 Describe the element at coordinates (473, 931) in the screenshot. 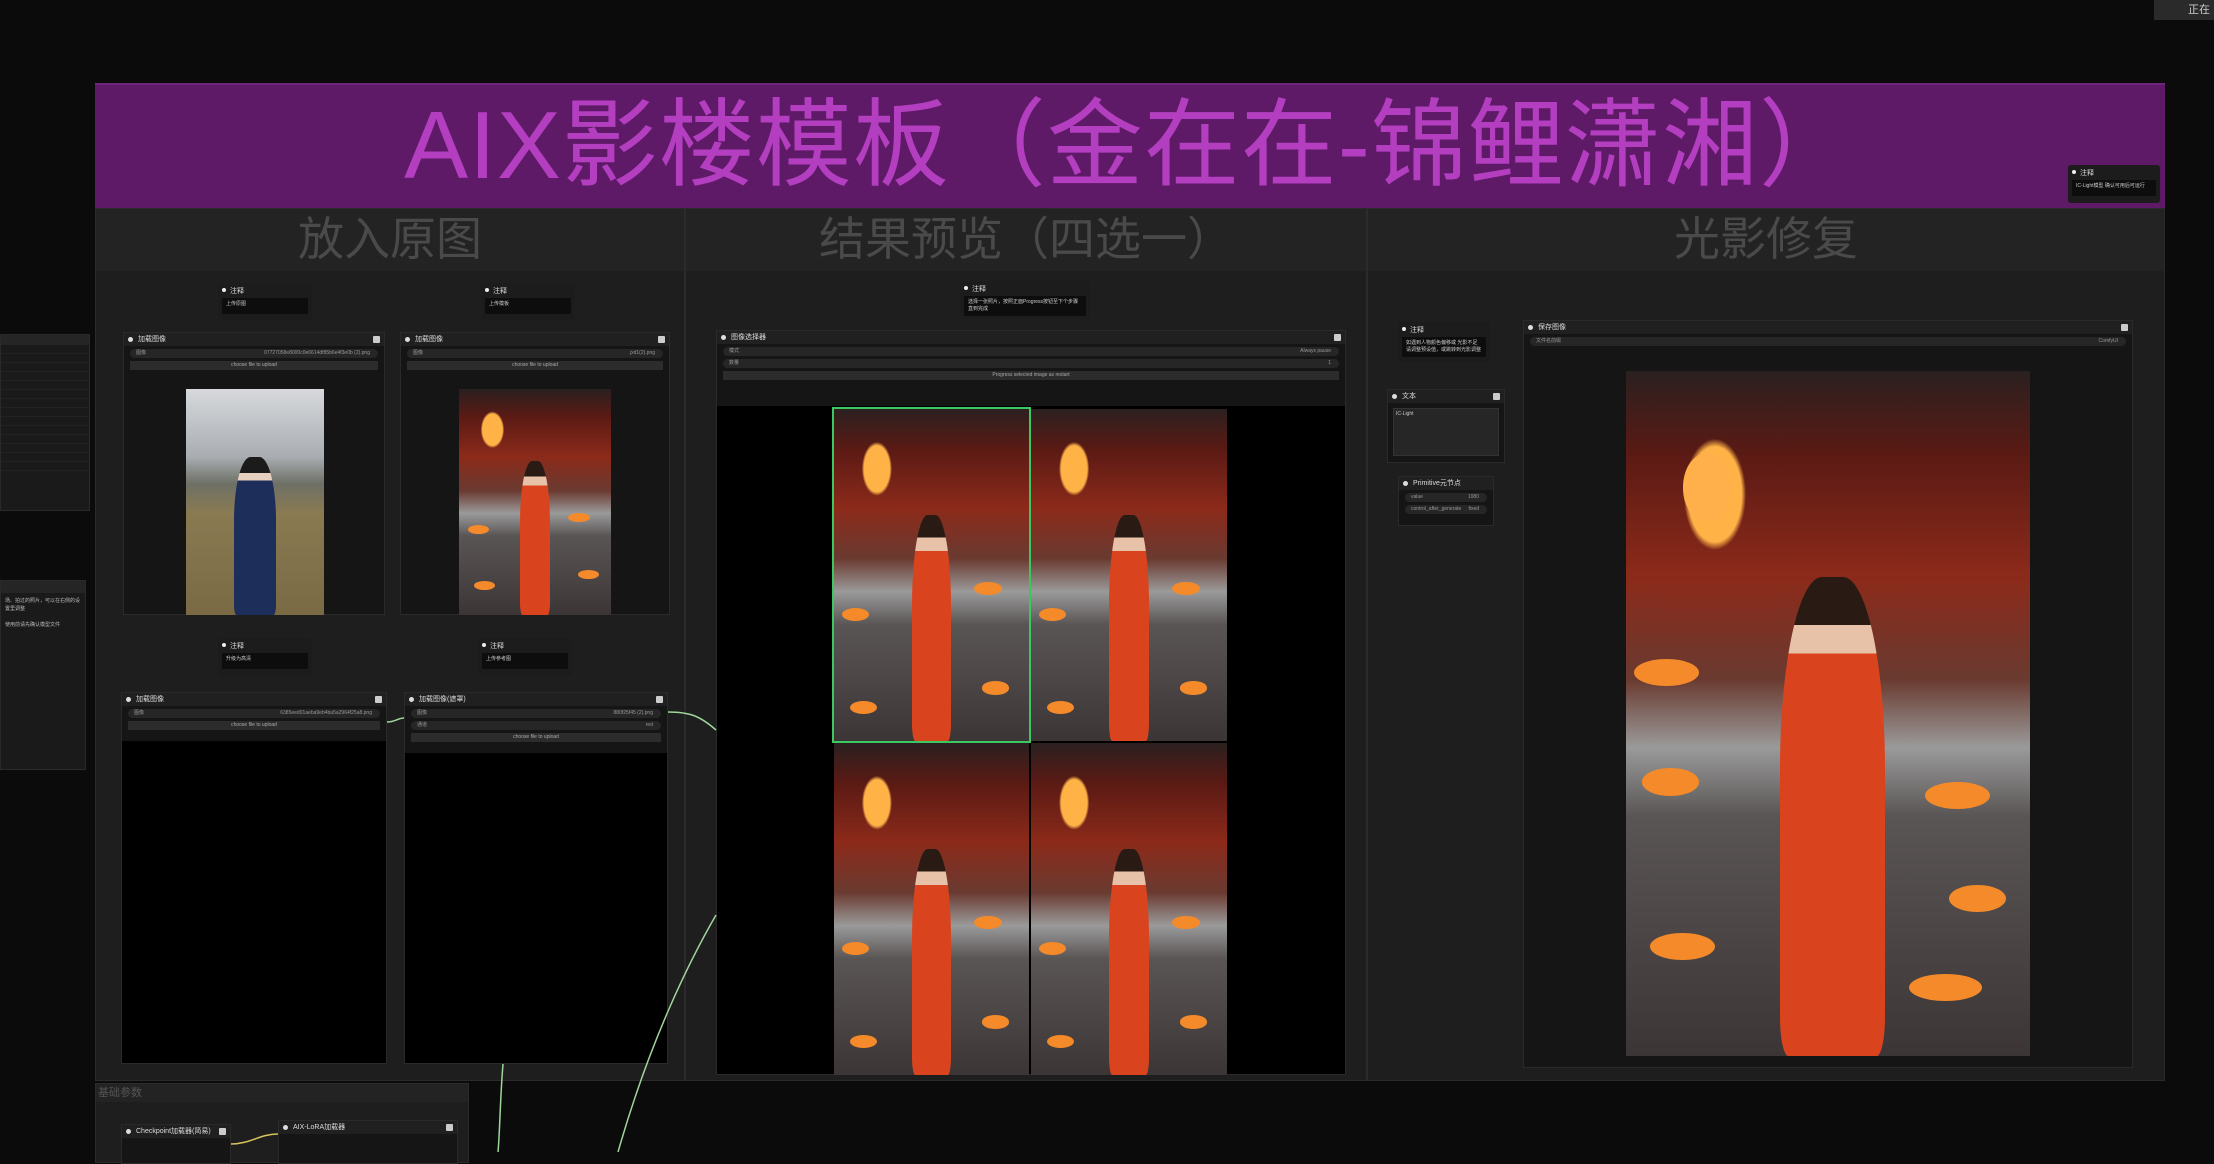

I see `node-cables` at that location.